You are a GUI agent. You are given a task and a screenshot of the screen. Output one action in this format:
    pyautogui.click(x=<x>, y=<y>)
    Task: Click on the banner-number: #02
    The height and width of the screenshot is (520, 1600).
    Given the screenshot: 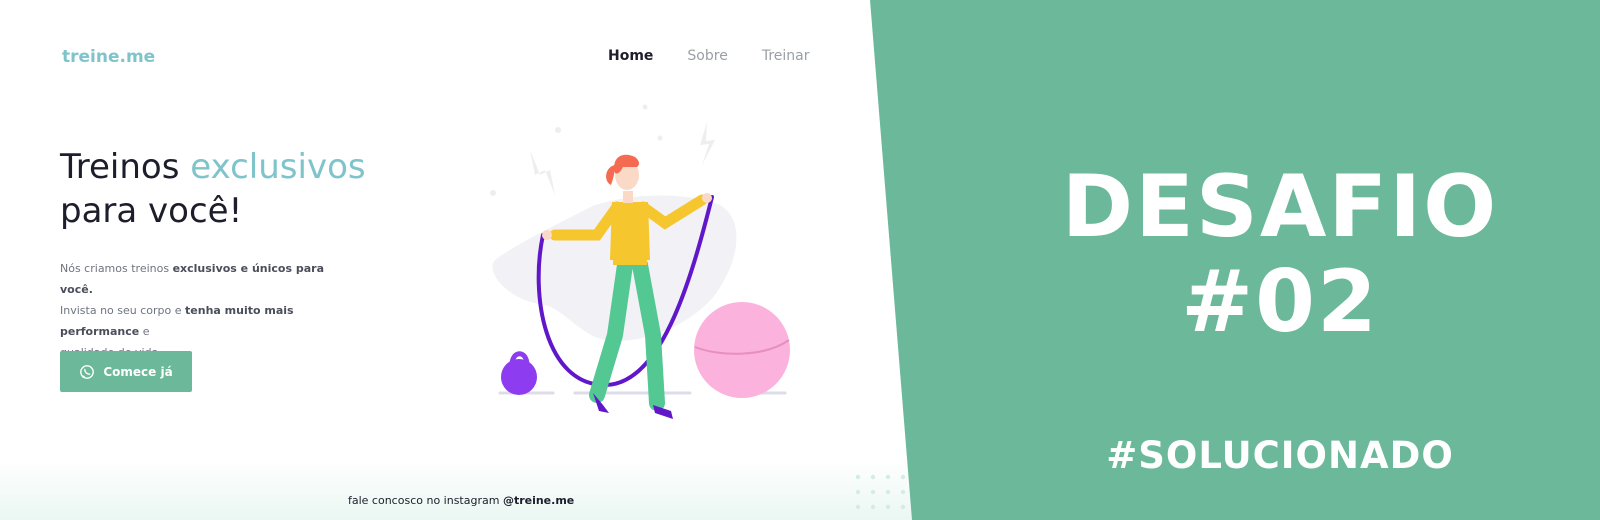 What is the action you would take?
    pyautogui.click(x=1280, y=302)
    